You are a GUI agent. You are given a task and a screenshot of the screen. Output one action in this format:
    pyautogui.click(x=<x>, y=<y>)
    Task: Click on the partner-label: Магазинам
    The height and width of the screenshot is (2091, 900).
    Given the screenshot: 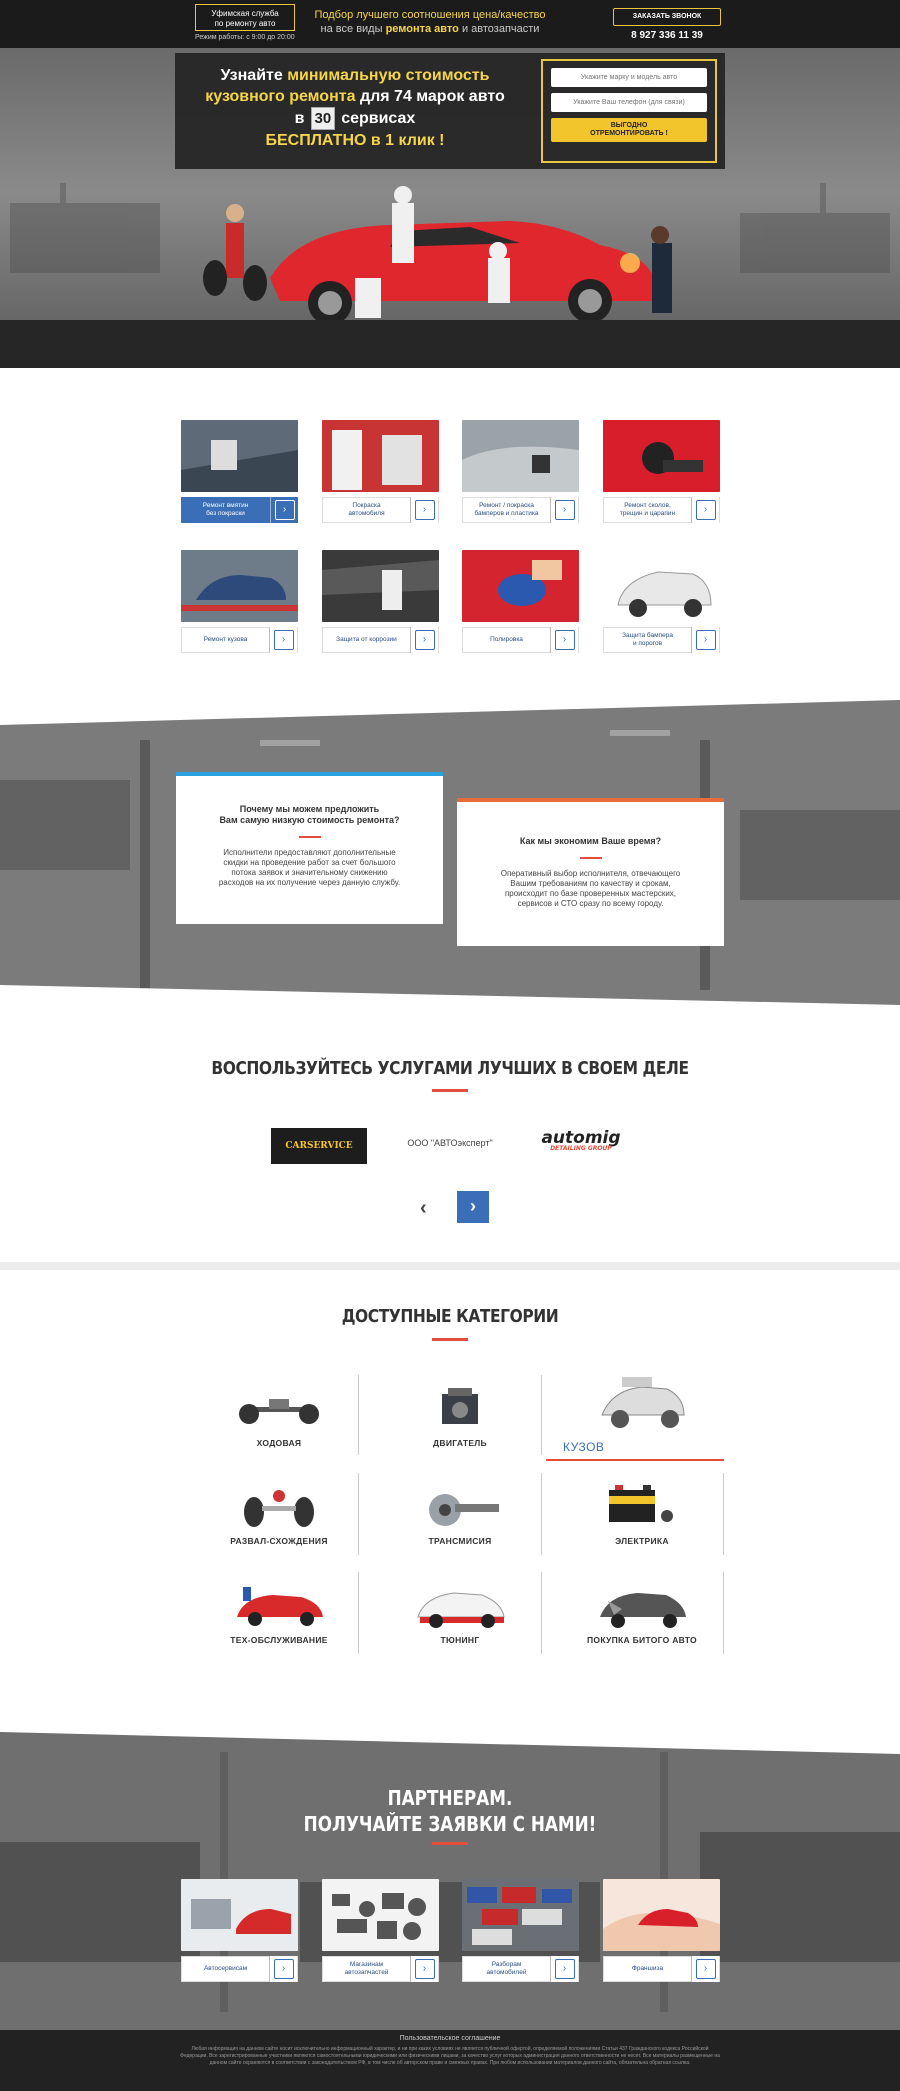 What is the action you would take?
    pyautogui.click(x=366, y=1964)
    